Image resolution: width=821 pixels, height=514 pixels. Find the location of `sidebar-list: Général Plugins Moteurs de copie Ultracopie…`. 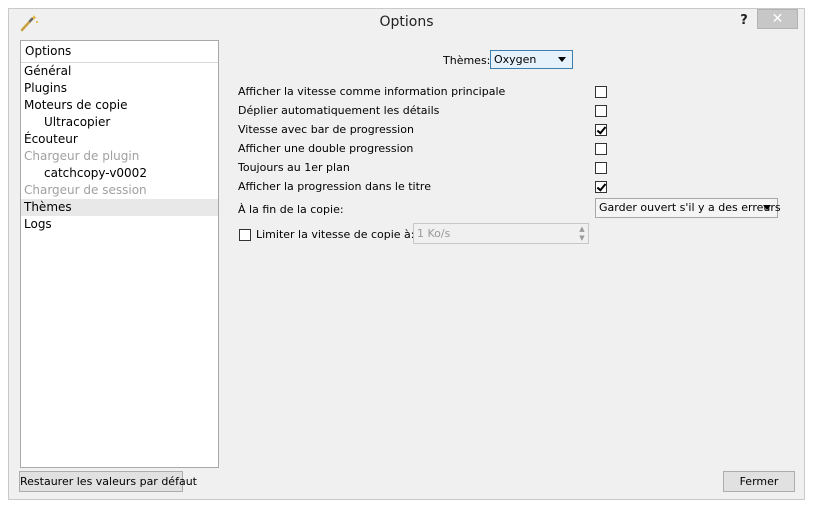

sidebar-list: Général Plugins Moteurs de copie Ultracopie… is located at coordinates (119, 148).